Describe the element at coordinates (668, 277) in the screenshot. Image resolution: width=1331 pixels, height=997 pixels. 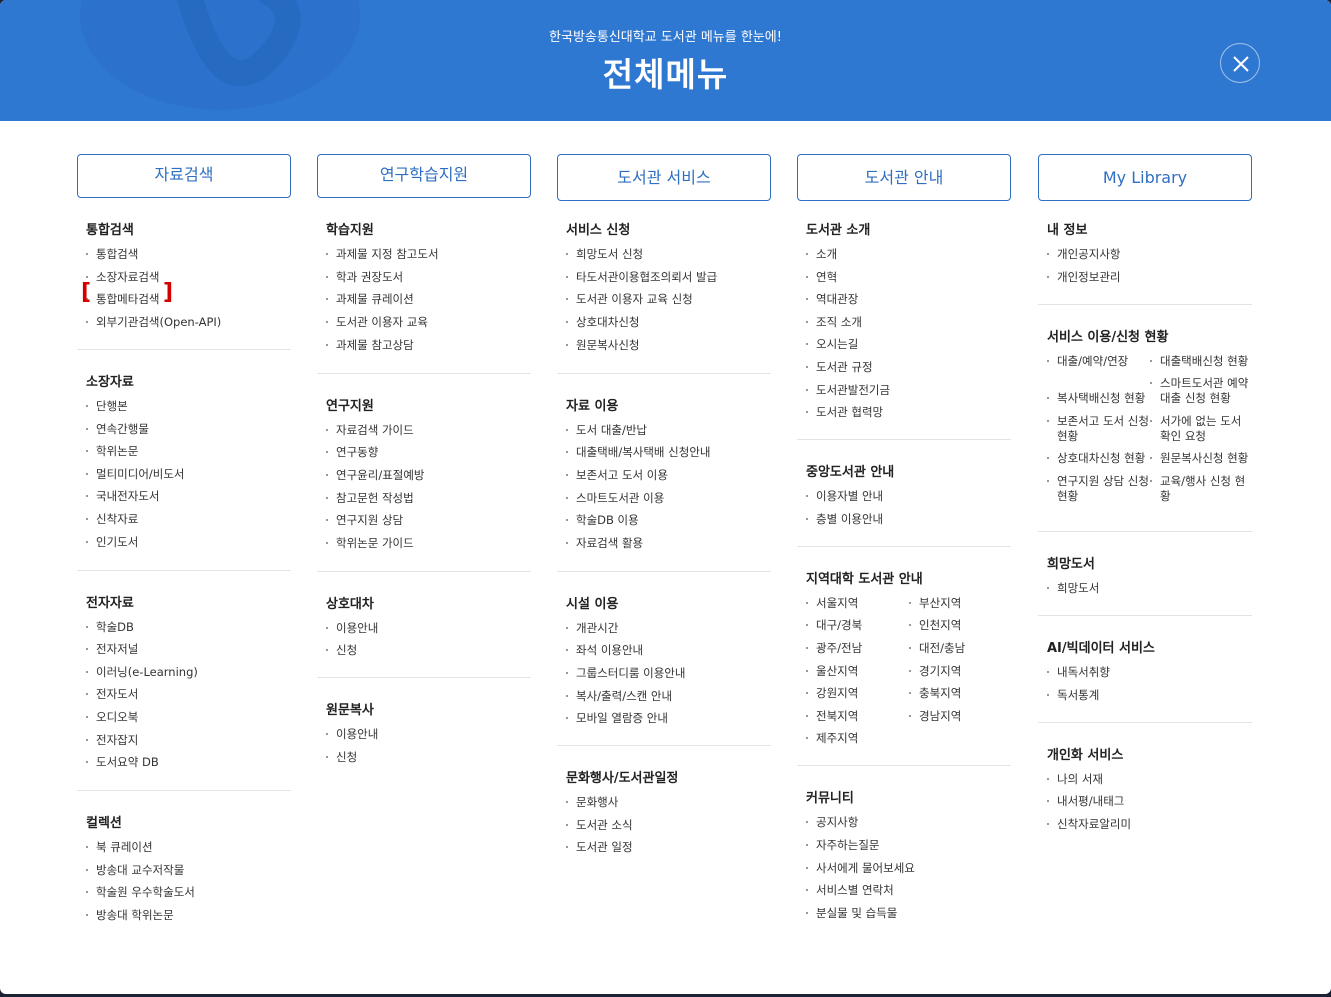
I see `menu-item: 타도서관이용협조의뢰서 발급` at that location.